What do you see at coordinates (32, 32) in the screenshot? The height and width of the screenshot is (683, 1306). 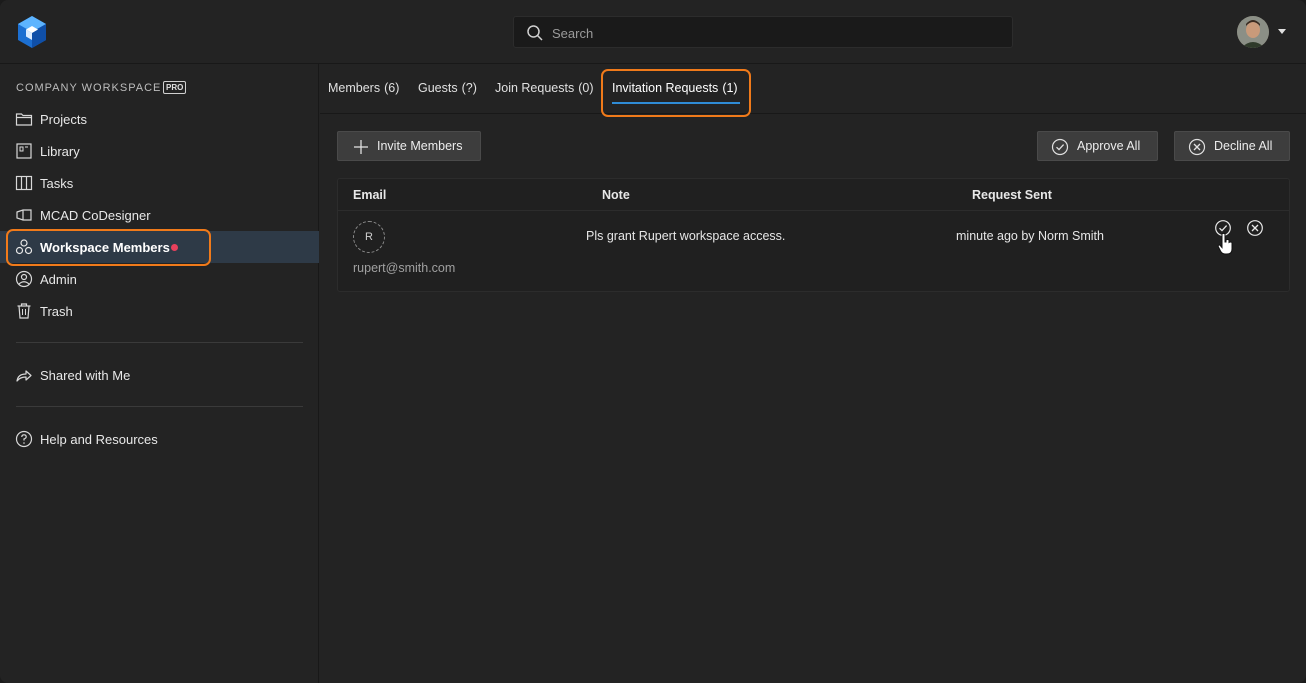 I see `app-logo-icon` at bounding box center [32, 32].